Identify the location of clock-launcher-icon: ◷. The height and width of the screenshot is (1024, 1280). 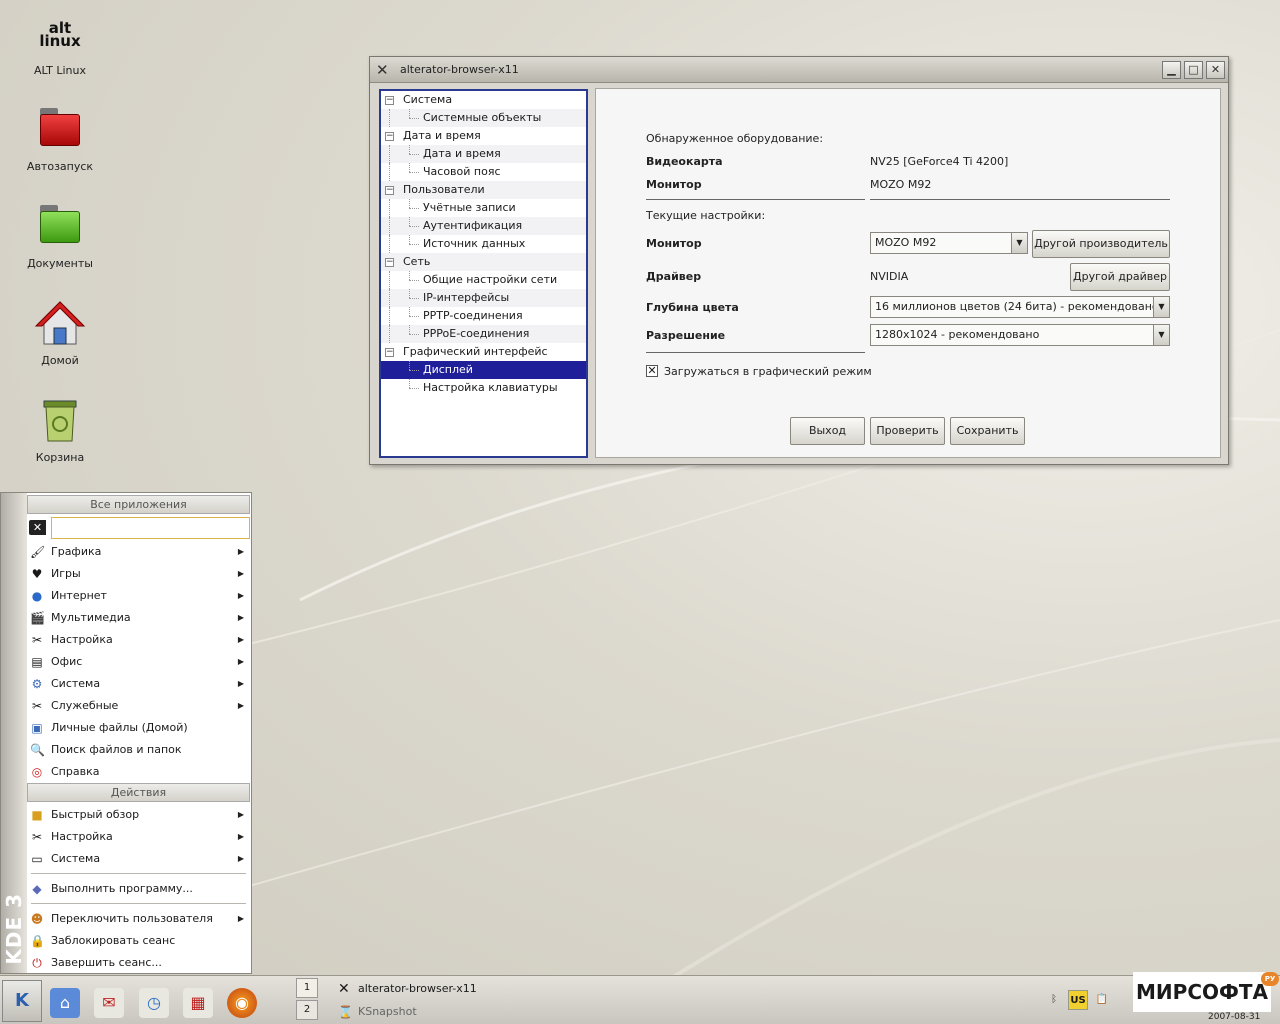
(154, 1003).